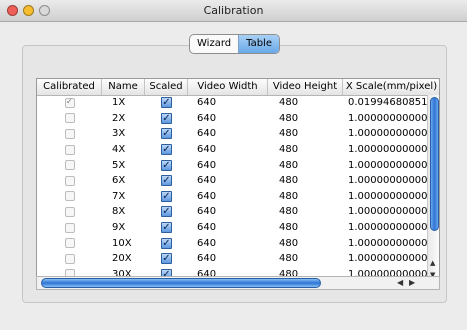 The image size is (467, 330). I want to click on col-header-calibrated: Calibrated, so click(69, 87).